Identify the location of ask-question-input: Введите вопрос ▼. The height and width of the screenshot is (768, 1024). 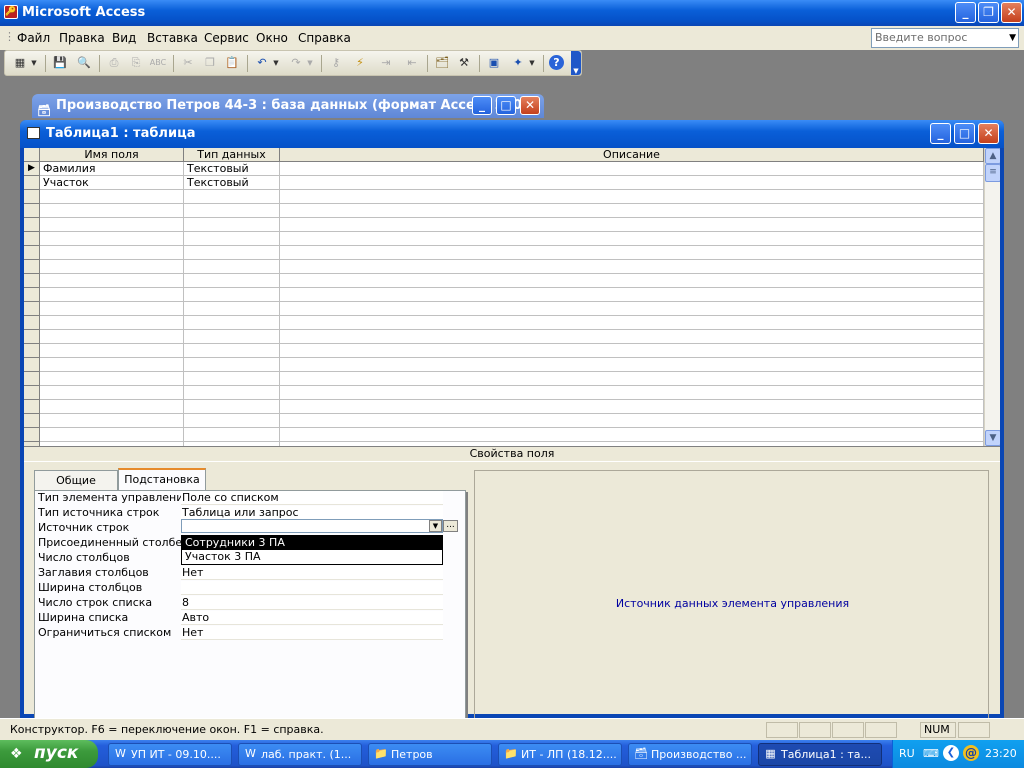
(945, 38).